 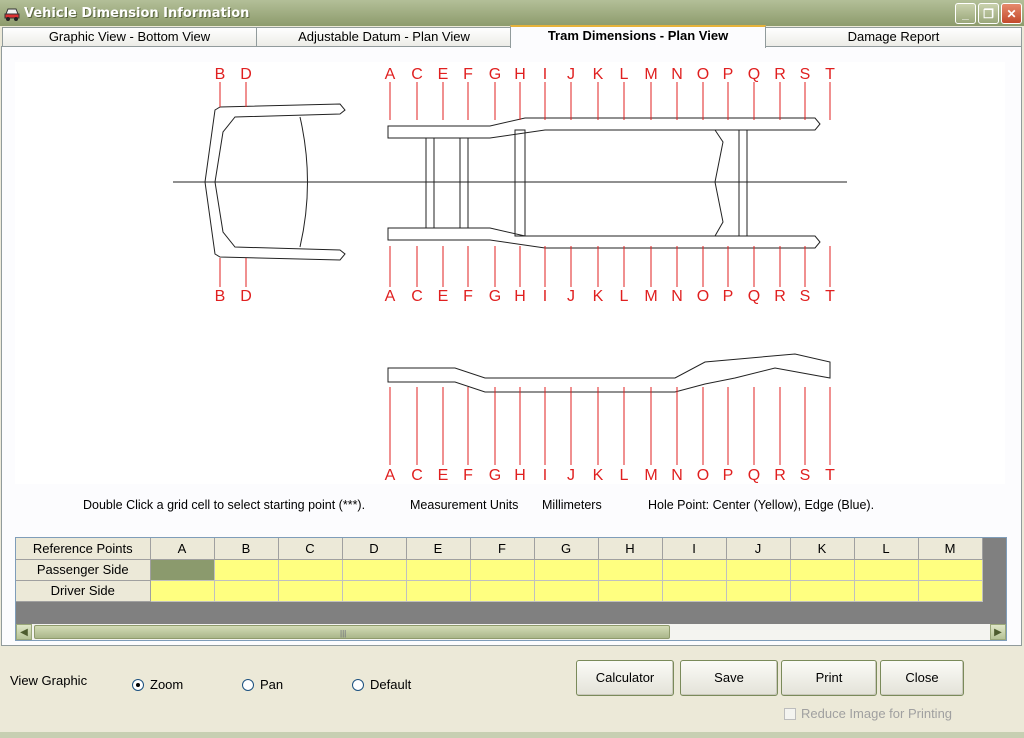 What do you see at coordinates (24, 632) in the screenshot?
I see `scroll-left-icon: ◀` at bounding box center [24, 632].